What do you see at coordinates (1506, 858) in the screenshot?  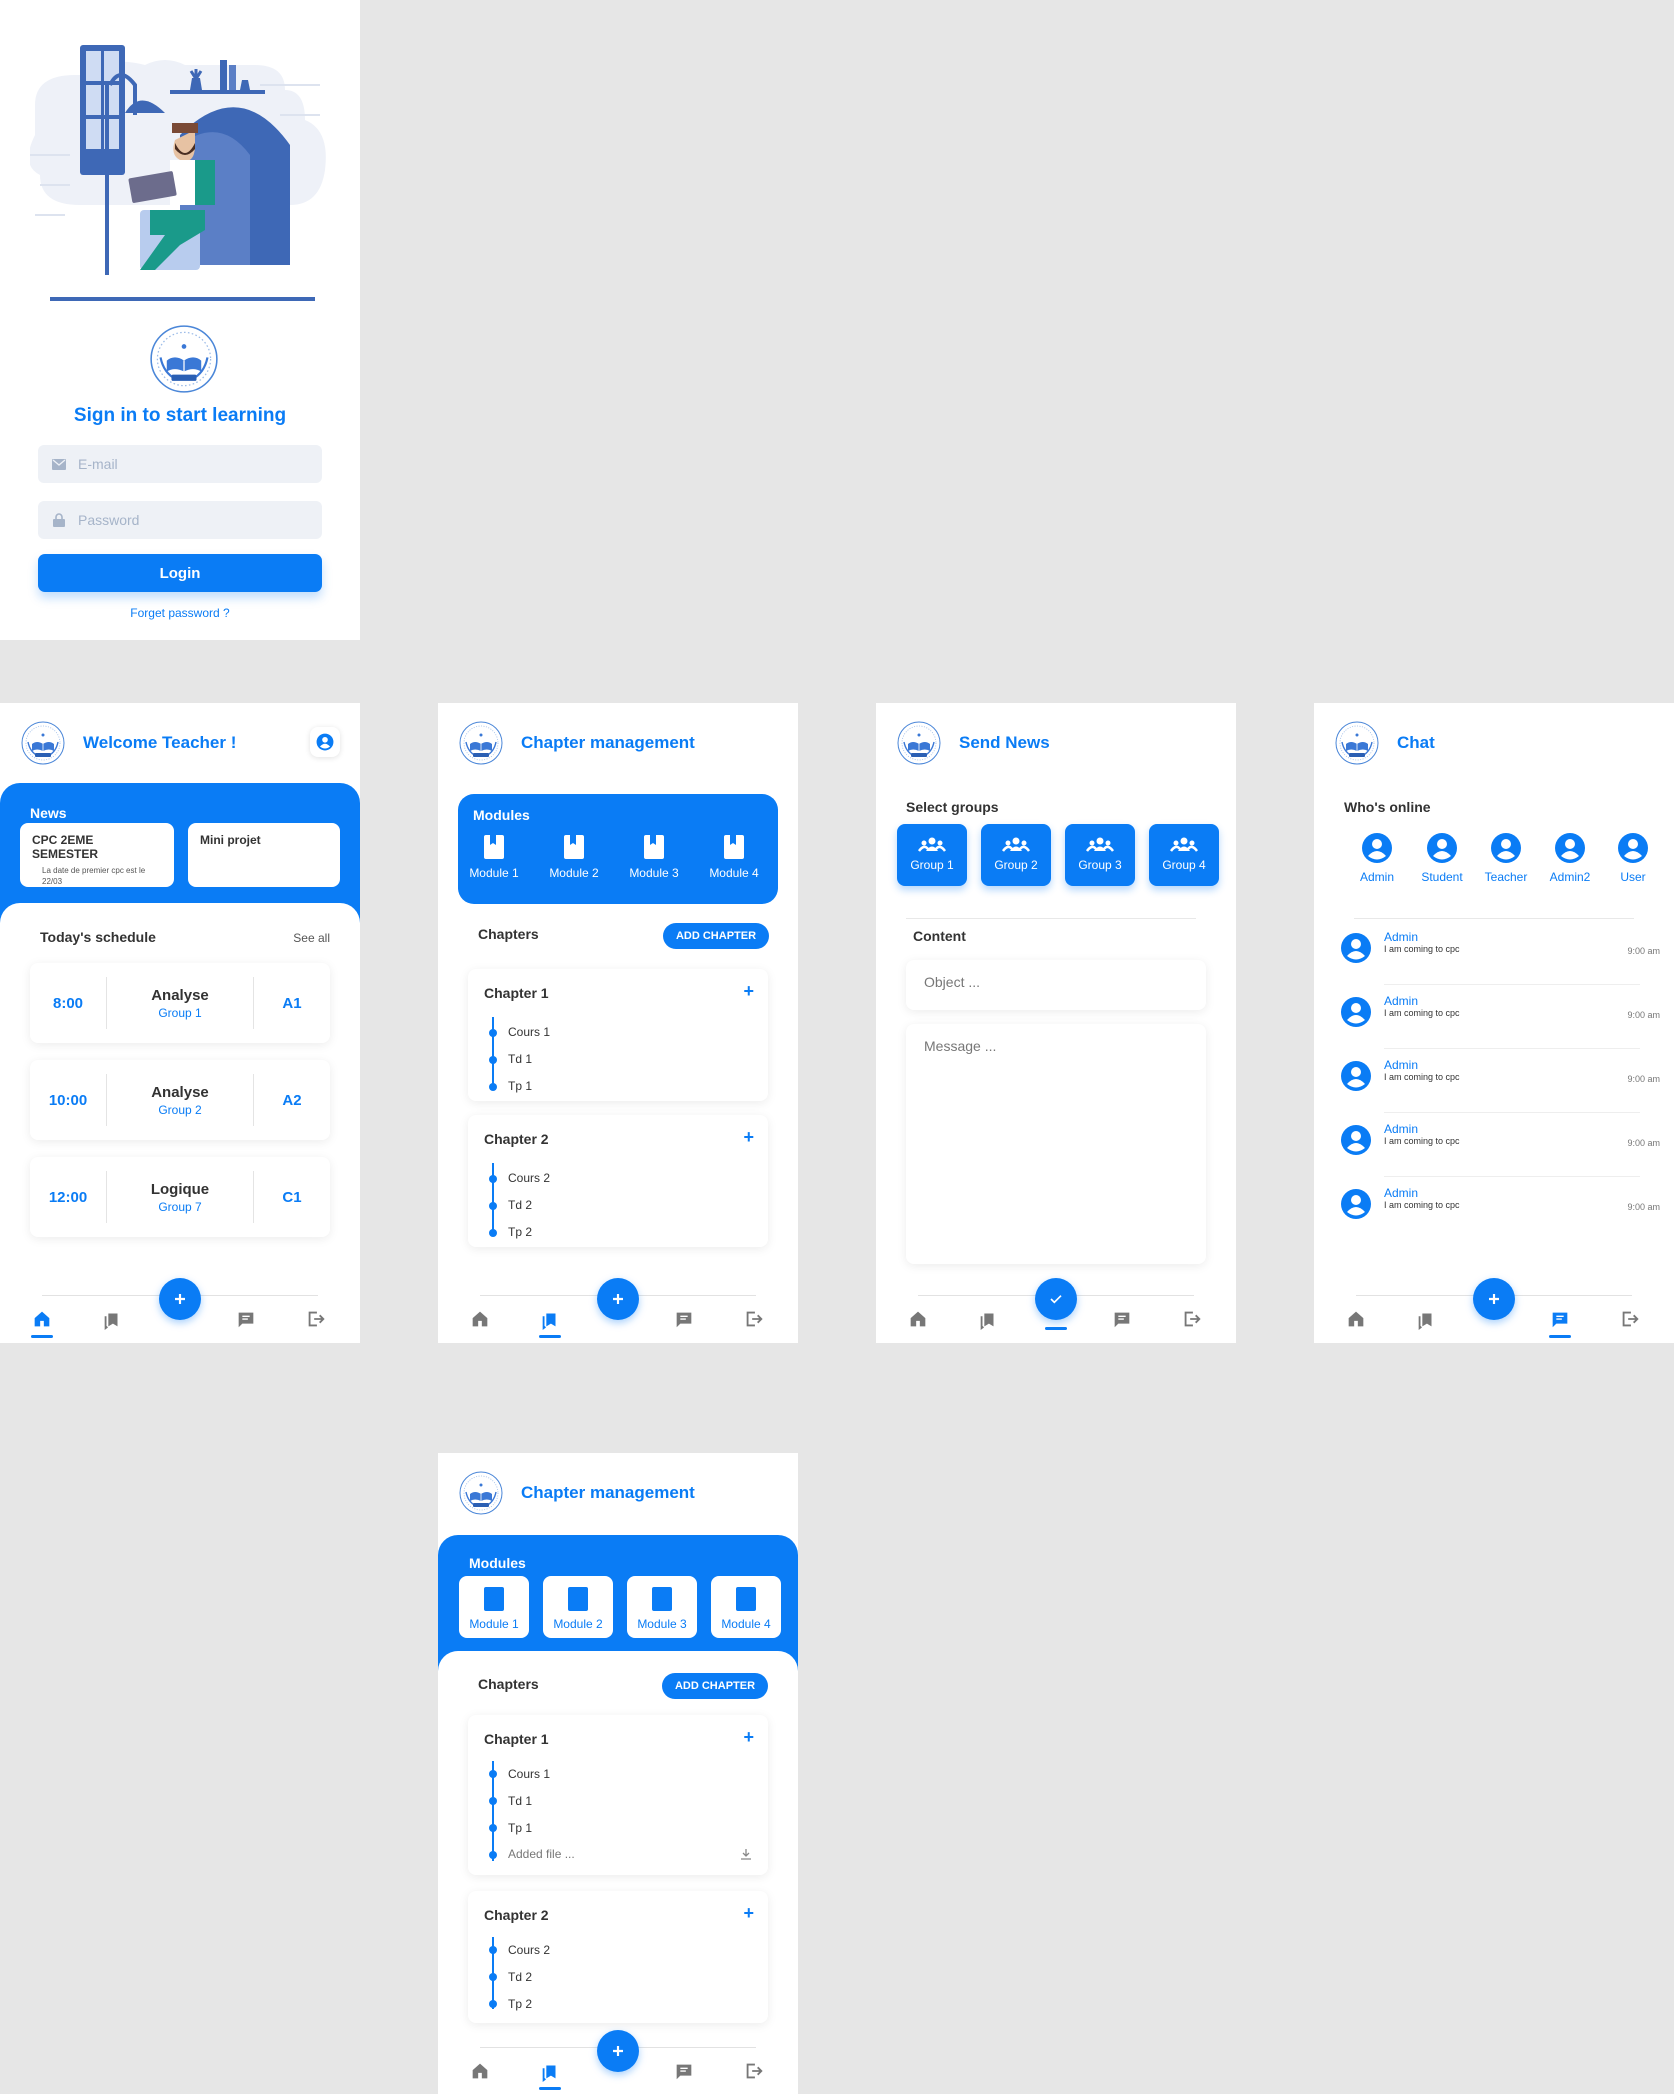 I see `online-user: Teacher` at bounding box center [1506, 858].